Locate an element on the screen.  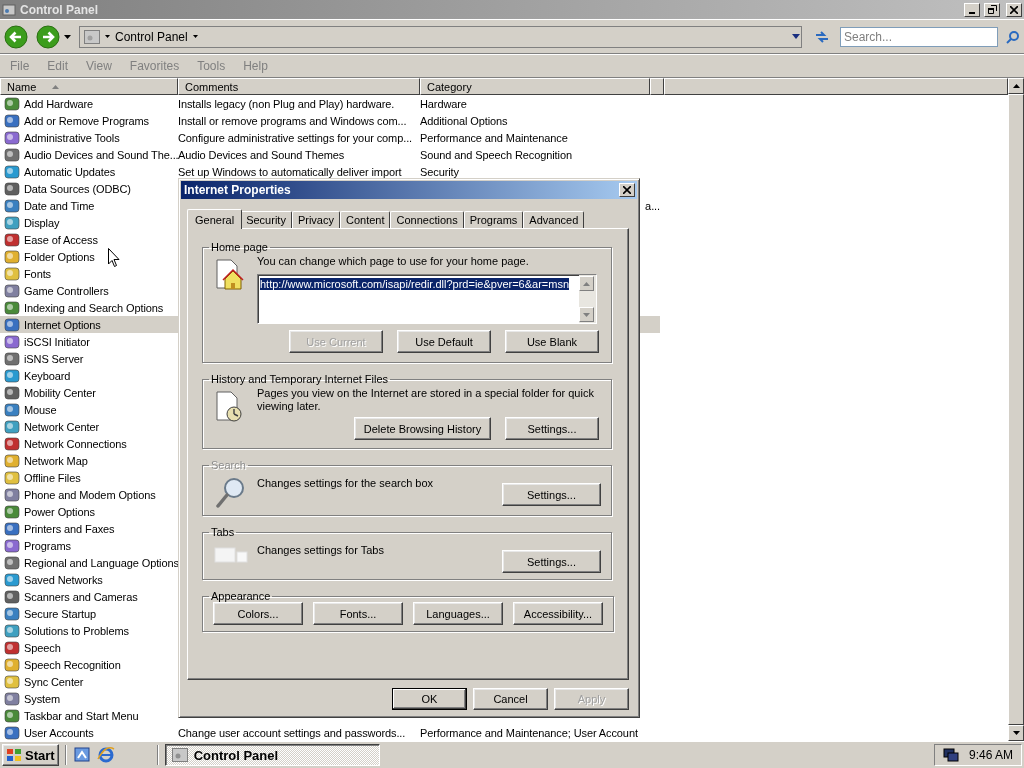
list-item: iSCSI Initiator is located at coordinates (101, 341).